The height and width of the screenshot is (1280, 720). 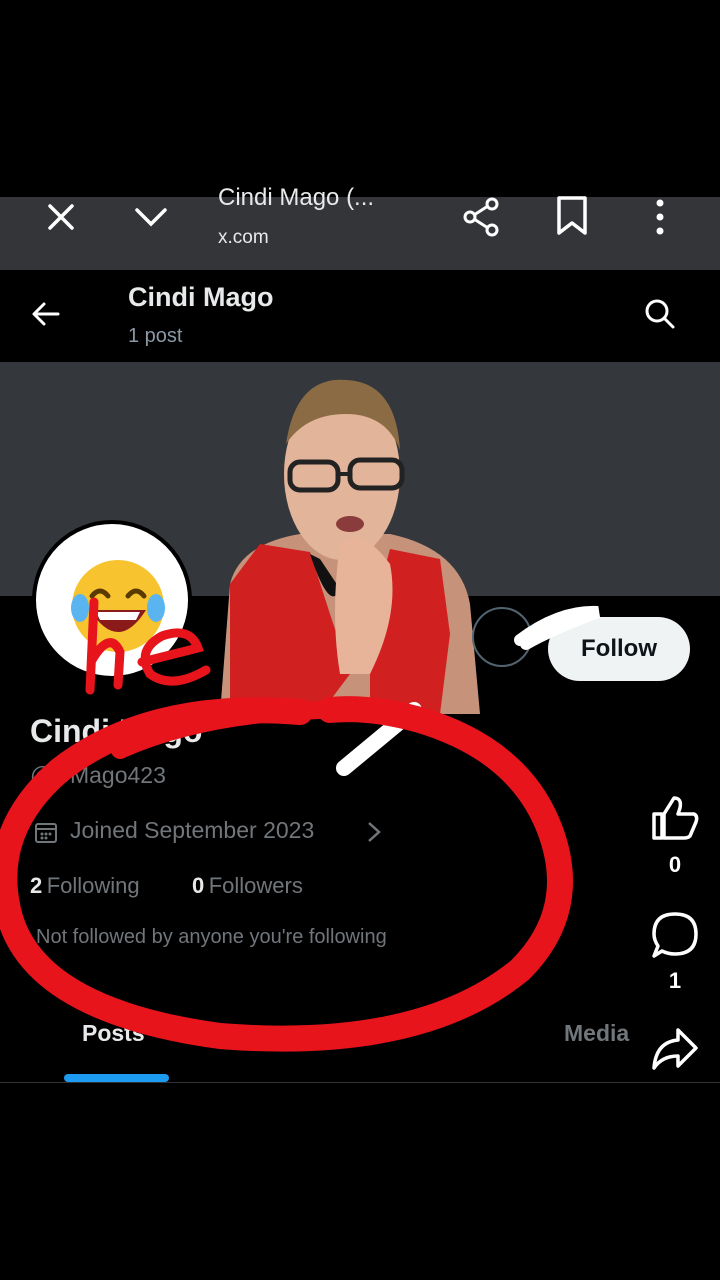 I want to click on following-label: Following, so click(x=93, y=885).